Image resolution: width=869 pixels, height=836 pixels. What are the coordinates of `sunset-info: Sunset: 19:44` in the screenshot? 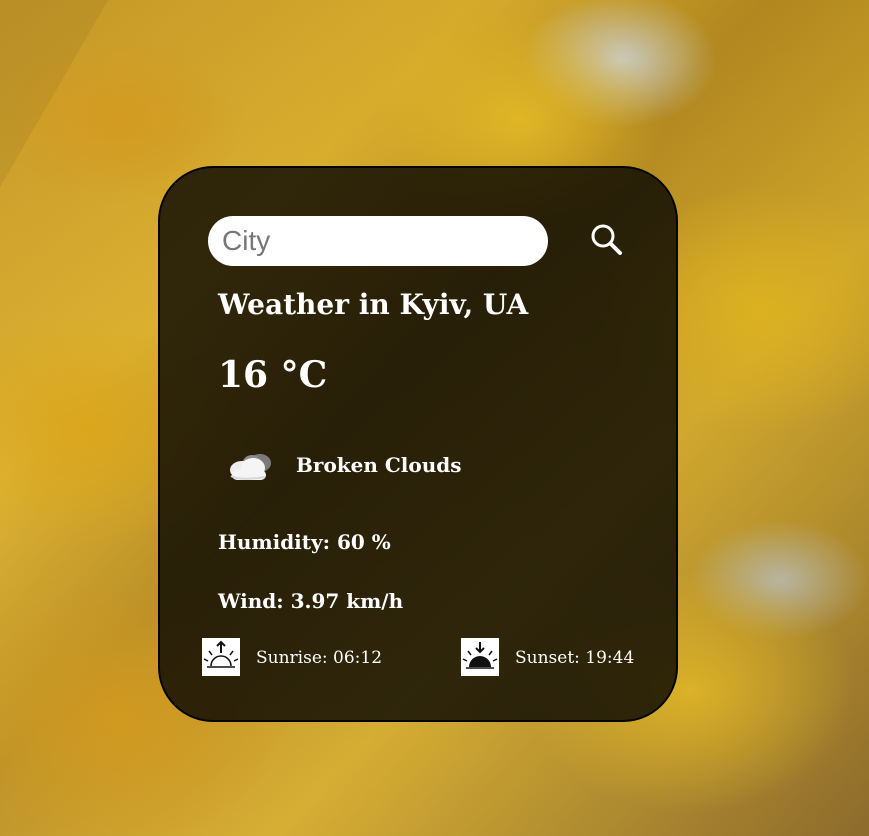 It's located at (556, 658).